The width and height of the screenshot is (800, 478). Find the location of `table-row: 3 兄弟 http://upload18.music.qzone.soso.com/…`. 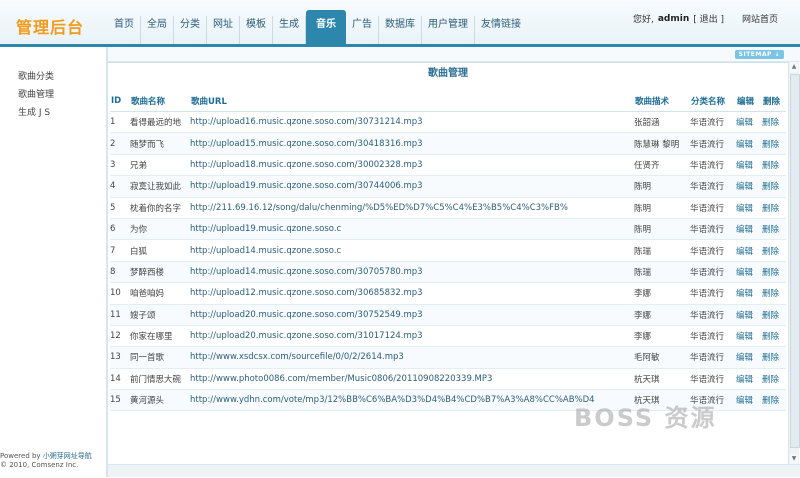

table-row: 3 兄弟 http://upload18.music.qzone.soso.com/… is located at coordinates (448, 165).